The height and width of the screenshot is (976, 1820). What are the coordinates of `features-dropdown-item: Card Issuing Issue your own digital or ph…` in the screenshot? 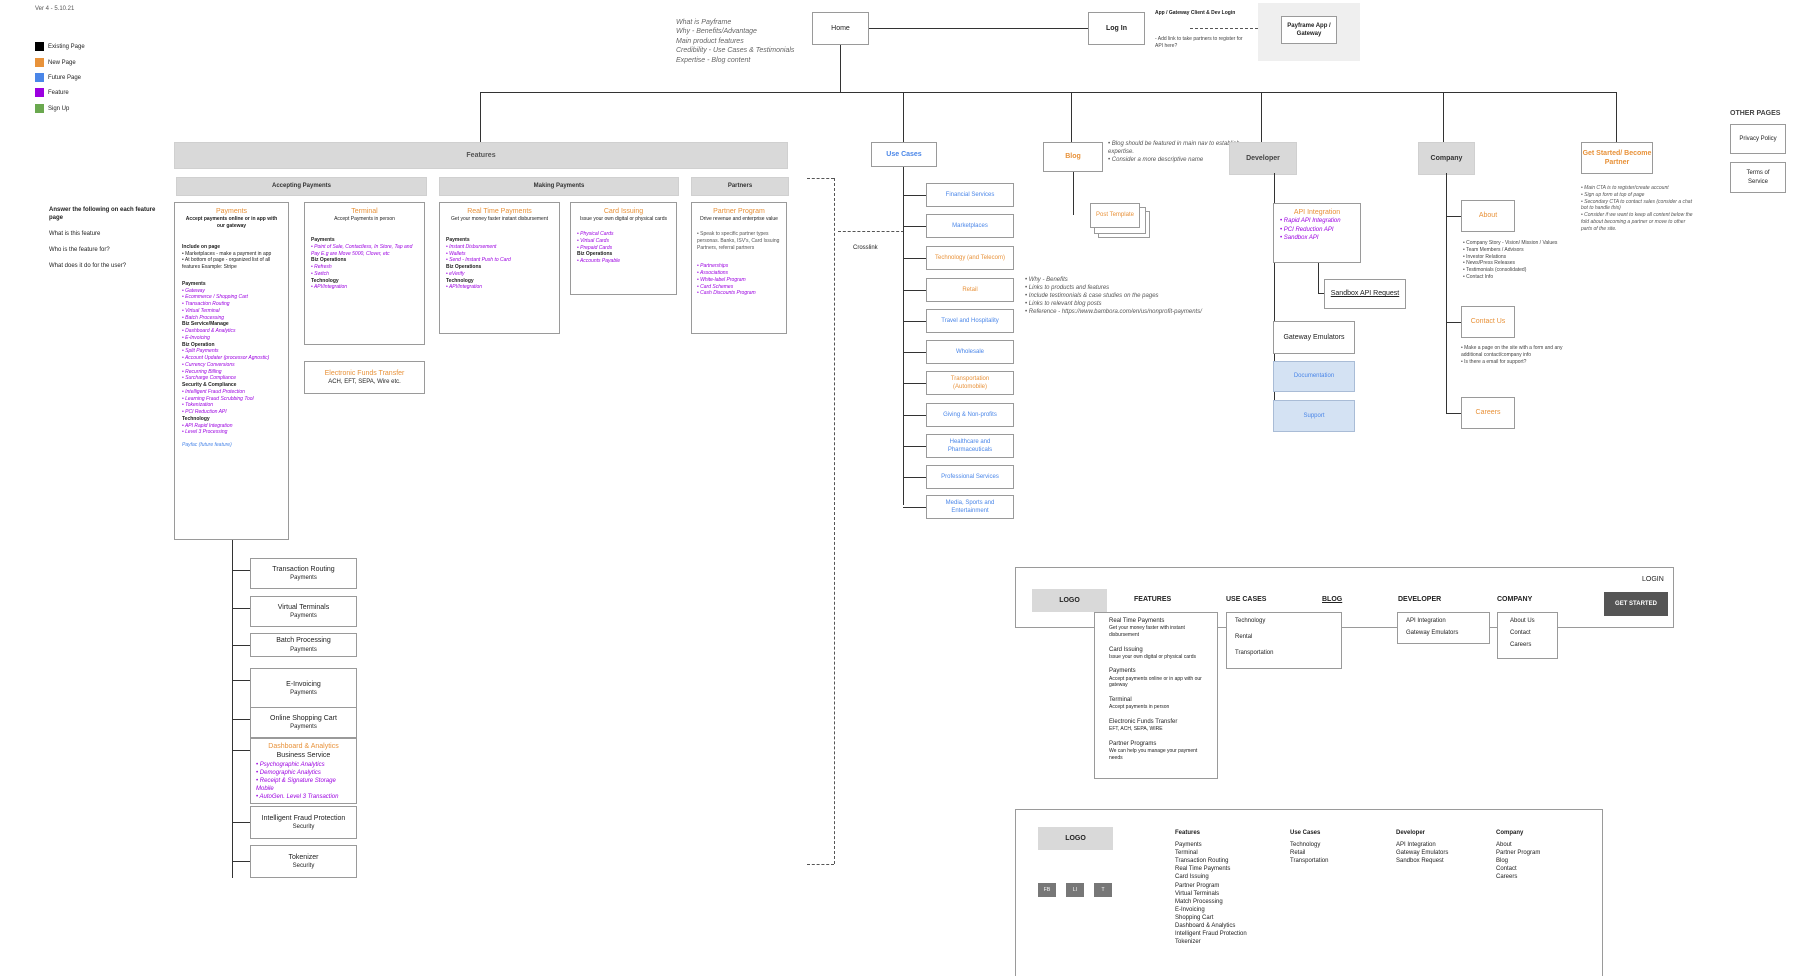 It's located at (1156, 653).